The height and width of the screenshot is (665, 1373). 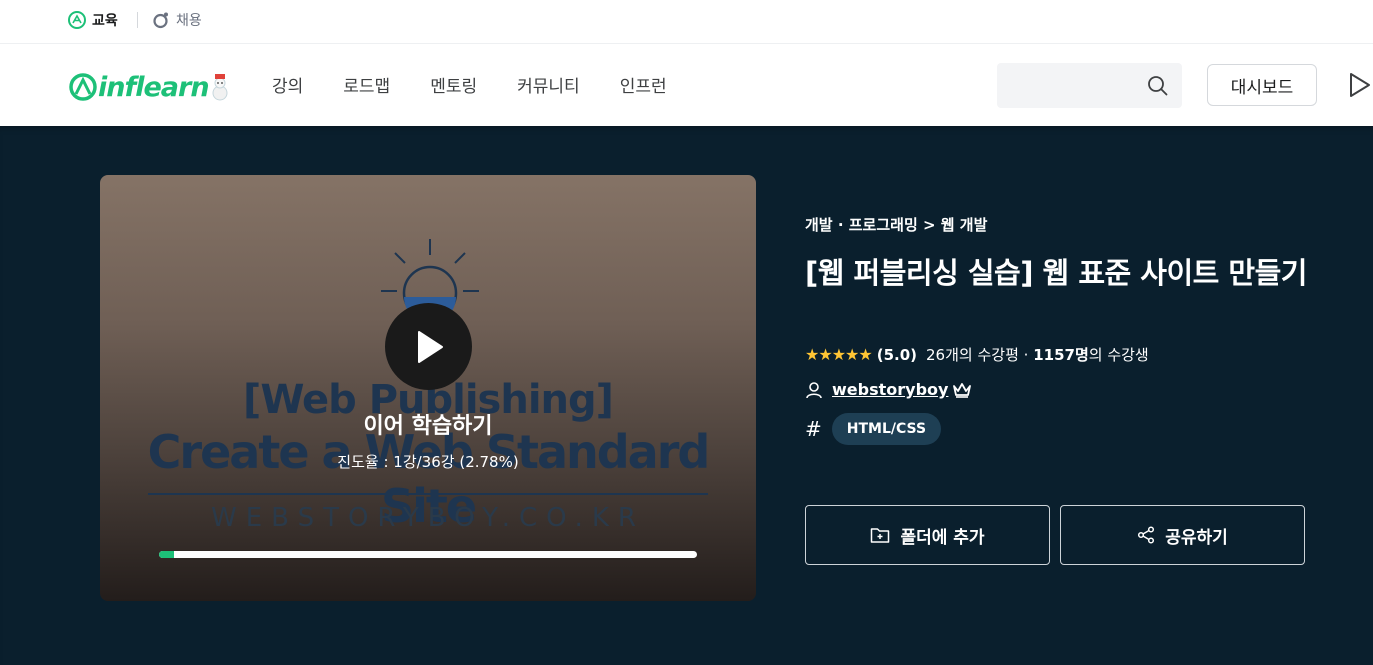 What do you see at coordinates (896, 224) in the screenshot?
I see `breadcrumb: 개발 · 프로그래밍 > 웹 개발` at bounding box center [896, 224].